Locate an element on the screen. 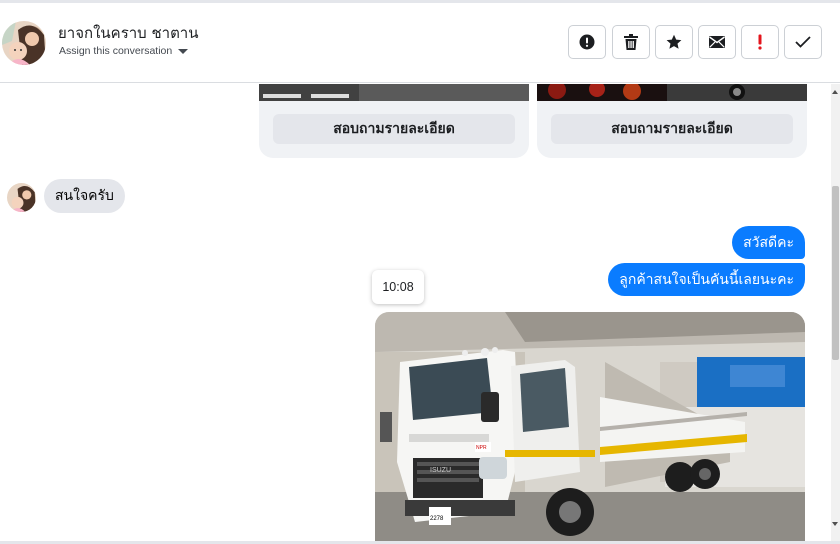  trash-icon is located at coordinates (631, 42).